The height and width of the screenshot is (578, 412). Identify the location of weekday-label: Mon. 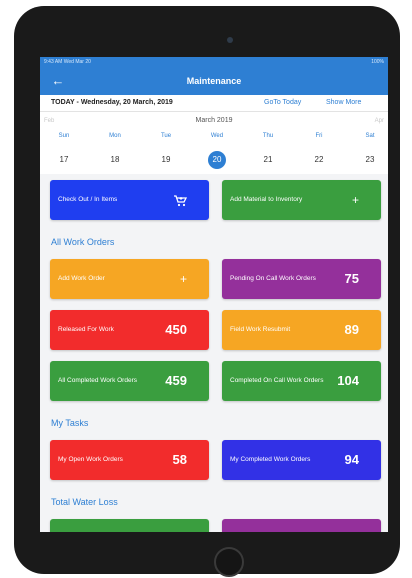
(115, 136).